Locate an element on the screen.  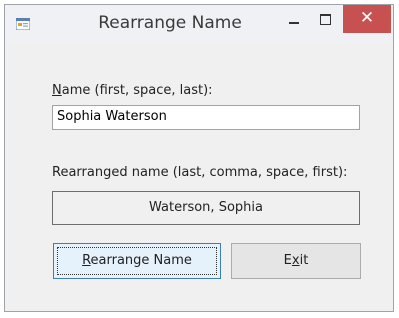
close-icon: ✕ is located at coordinates (367, 18).